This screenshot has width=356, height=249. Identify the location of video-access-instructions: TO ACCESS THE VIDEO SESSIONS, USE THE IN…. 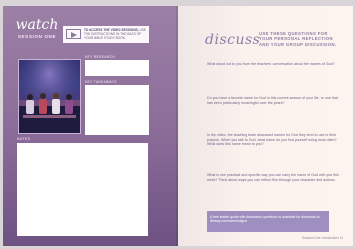
(115, 34).